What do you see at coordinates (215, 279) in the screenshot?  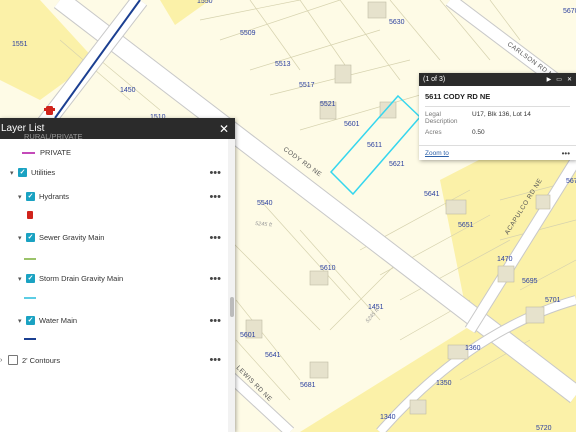 I see `storm-drain-more-icon: •••` at bounding box center [215, 279].